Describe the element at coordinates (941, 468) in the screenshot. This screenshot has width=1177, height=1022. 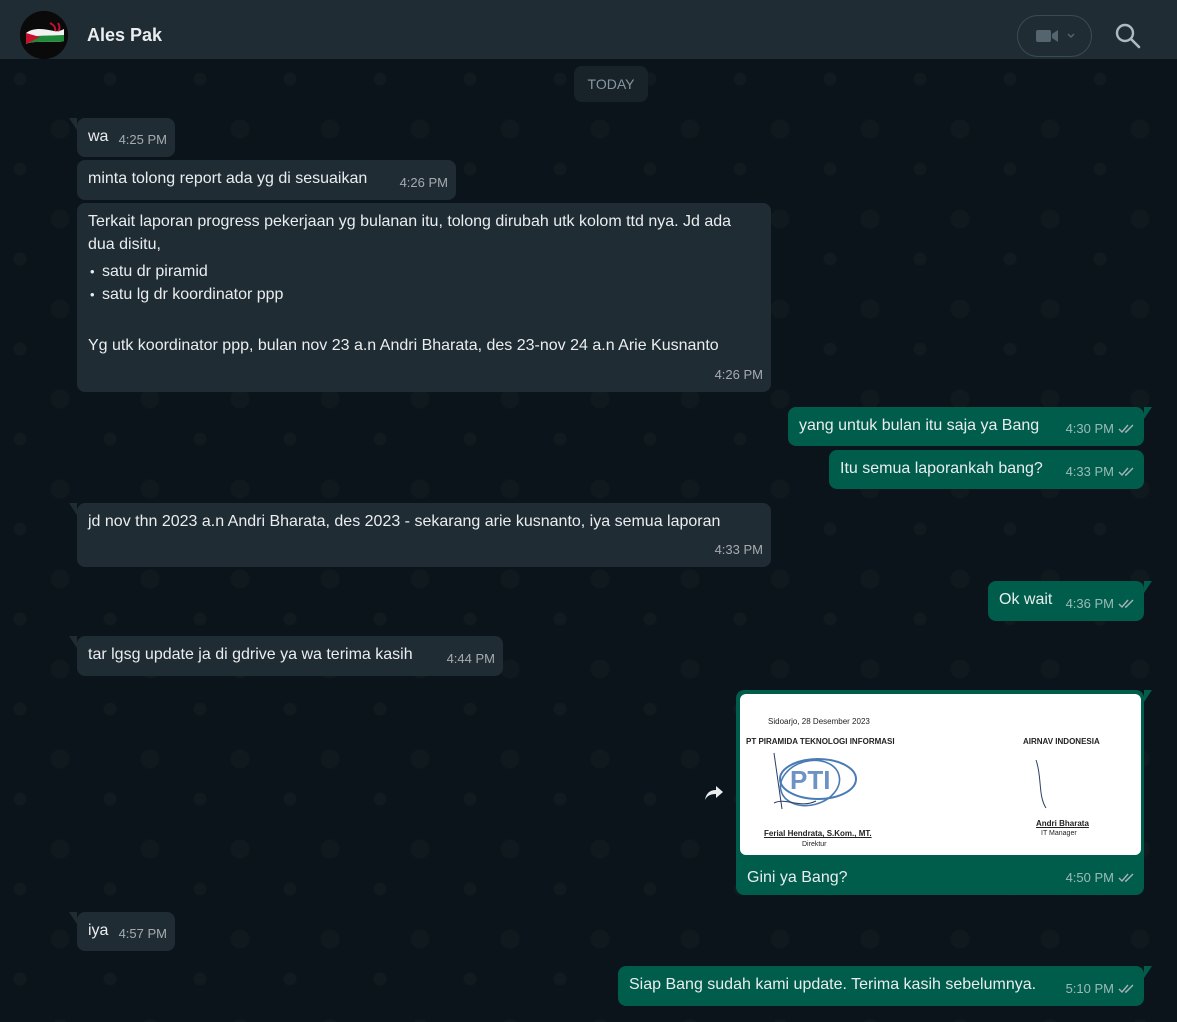
I see `message-text: Itu semua laporankah bang?` at that location.